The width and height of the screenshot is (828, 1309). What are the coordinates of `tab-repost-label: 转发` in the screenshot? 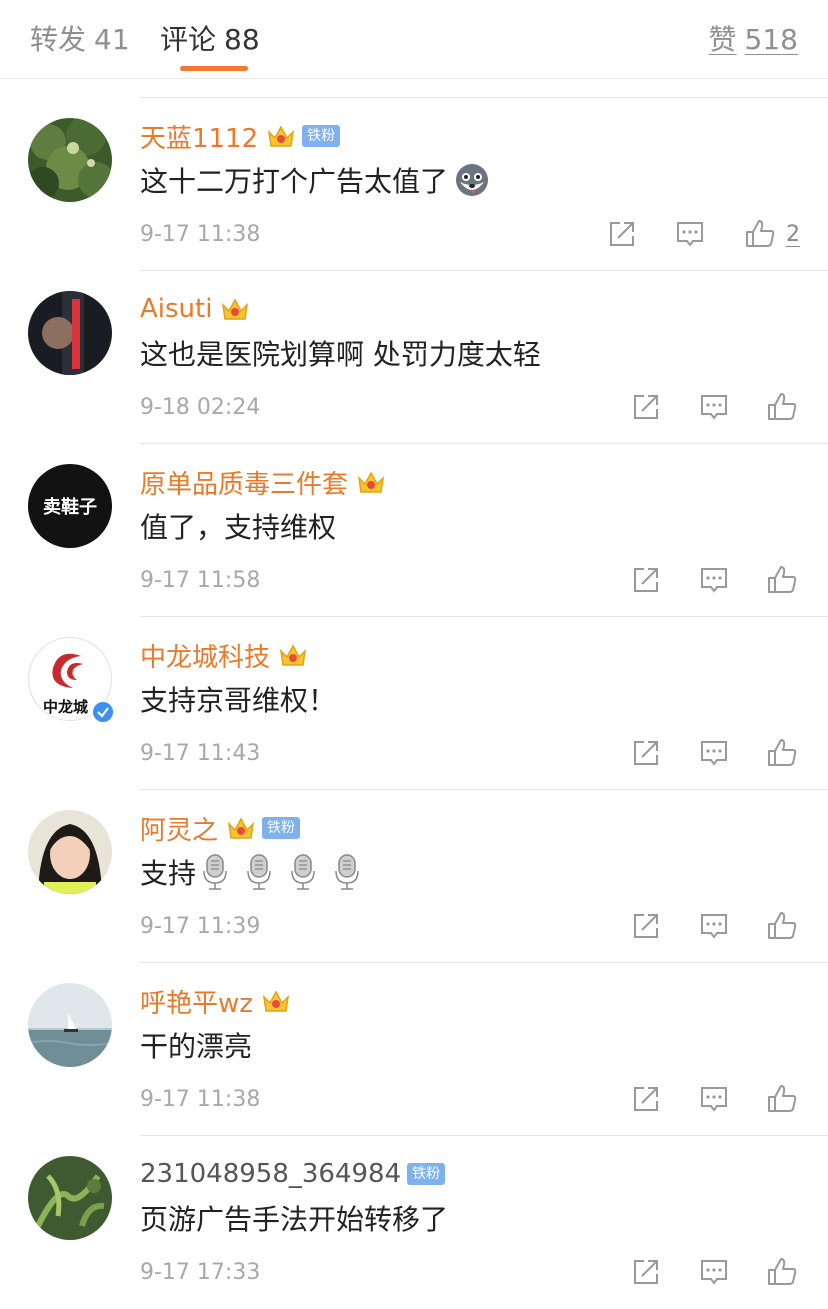 It's located at (58, 39).